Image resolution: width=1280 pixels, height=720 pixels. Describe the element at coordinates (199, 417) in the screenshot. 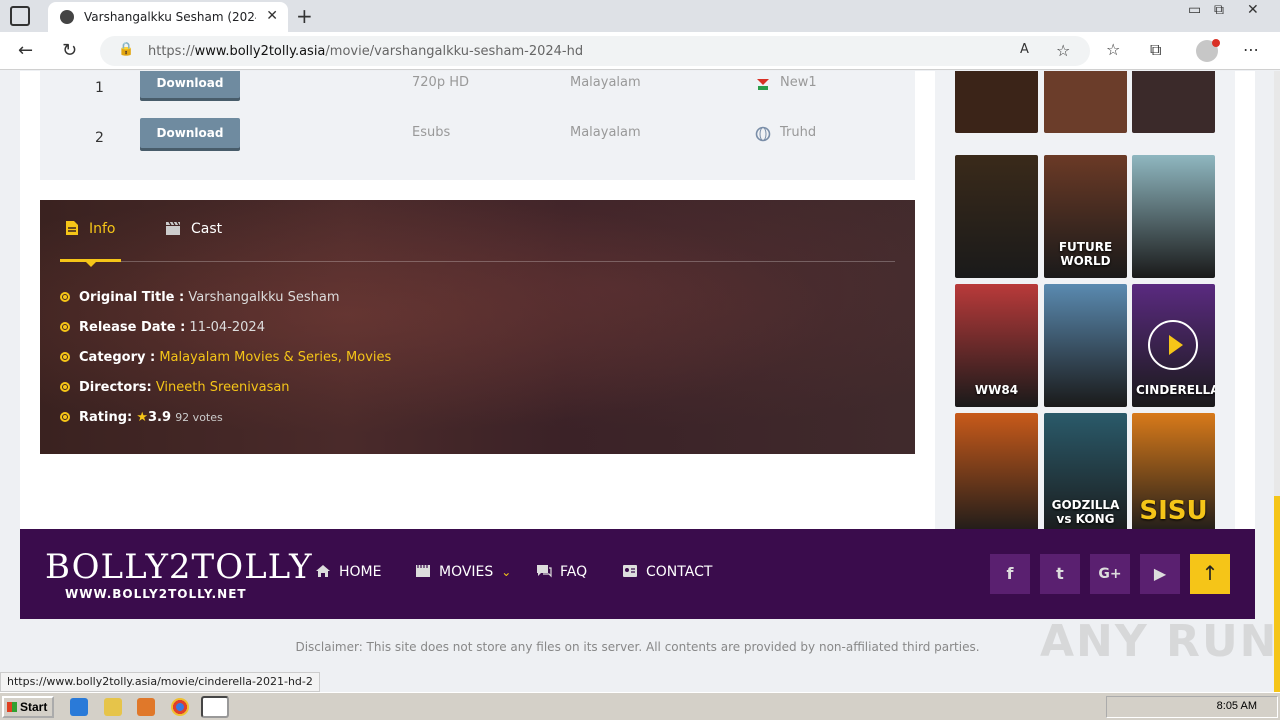

I see `votes-count: 92 votes` at that location.